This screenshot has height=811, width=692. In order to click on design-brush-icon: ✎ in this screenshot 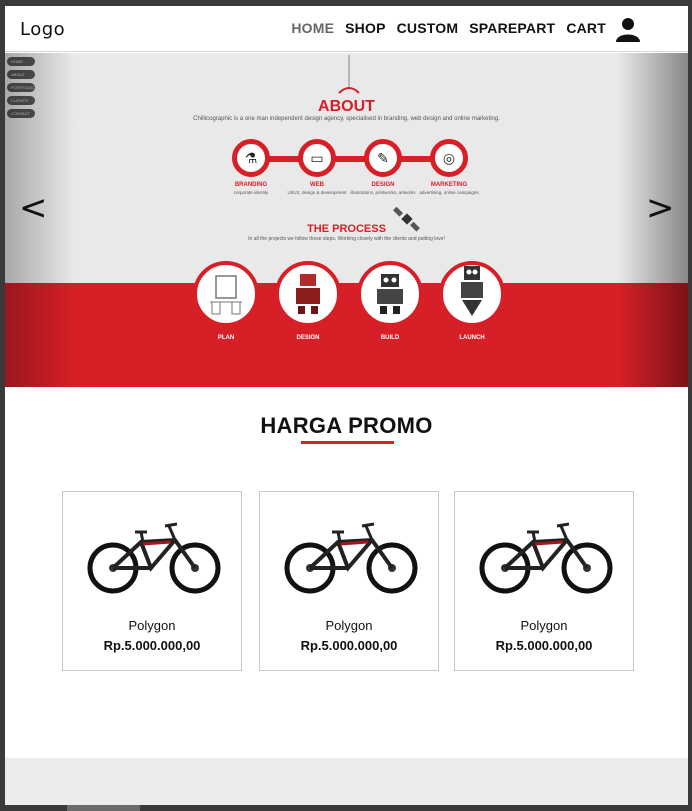, I will do `click(383, 158)`.